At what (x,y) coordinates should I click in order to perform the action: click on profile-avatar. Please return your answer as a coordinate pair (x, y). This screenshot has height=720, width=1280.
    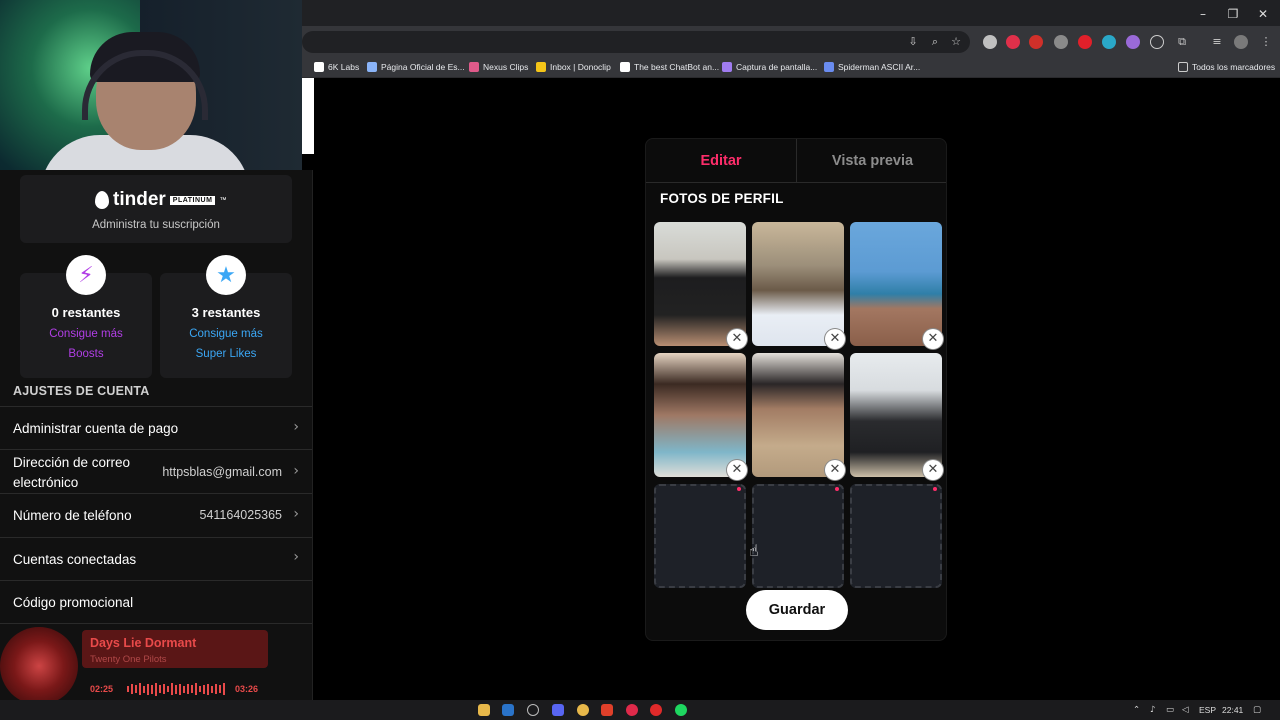
    Looking at the image, I should click on (1241, 42).